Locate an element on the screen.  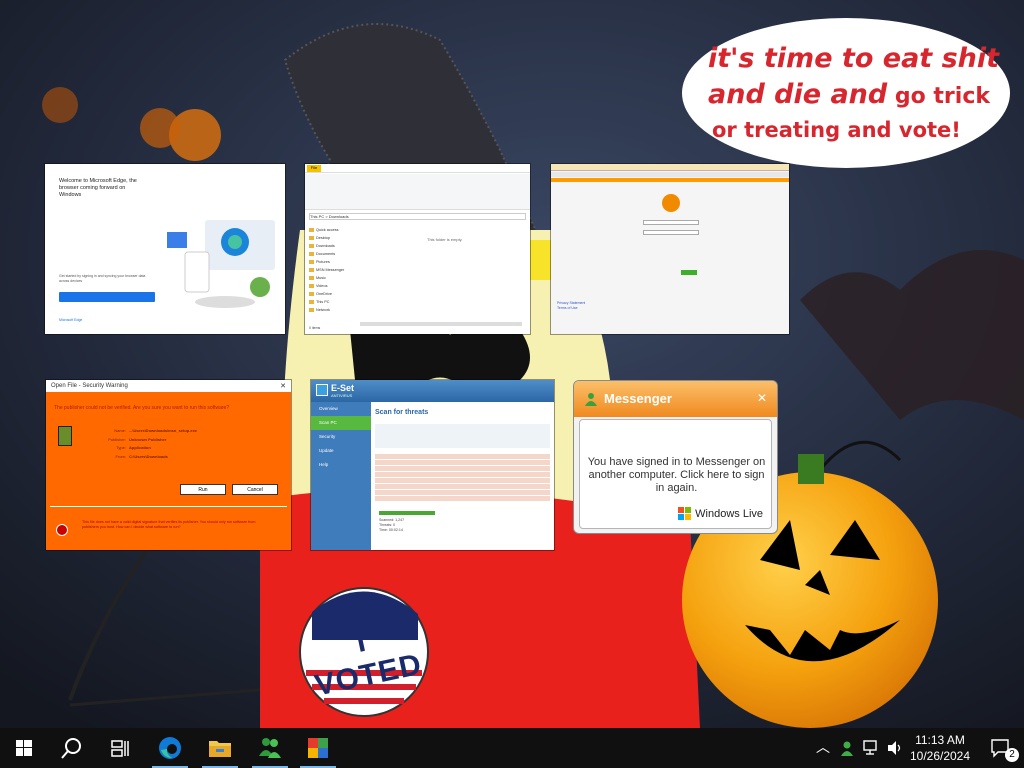
edge-icon is located at coordinates (170, 748).